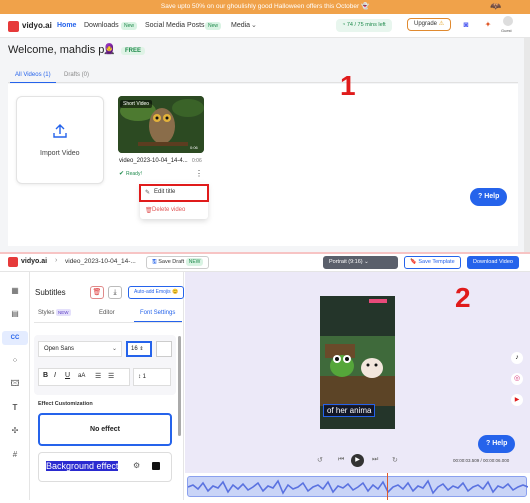 This screenshot has height=503, width=530. What do you see at coordinates (15, 431) in the screenshot?
I see `effects-icon: ✣` at bounding box center [15, 431].